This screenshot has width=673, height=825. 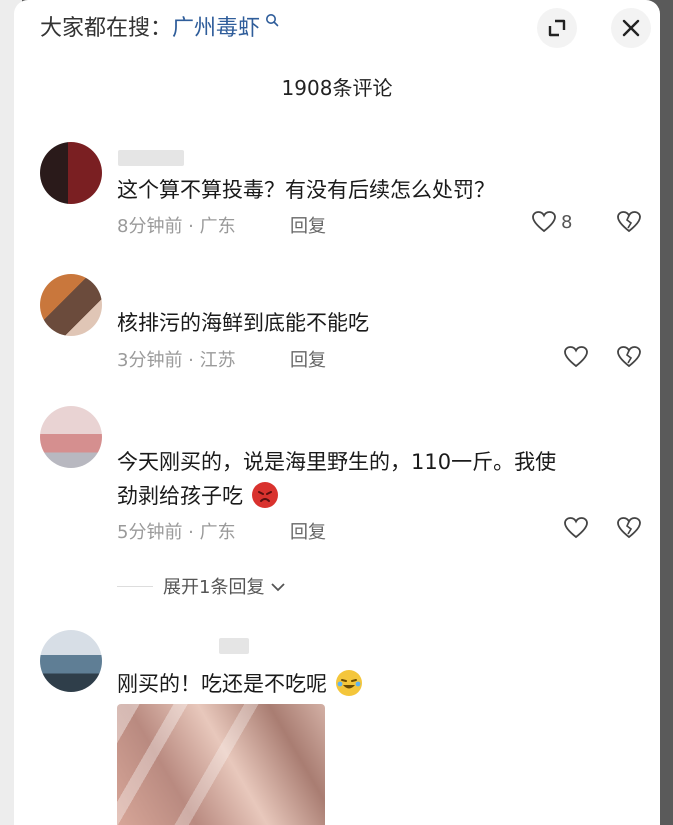 I want to click on comment-text-wrap: 刚买的！吃还是不吃呢, so click(x=377, y=684).